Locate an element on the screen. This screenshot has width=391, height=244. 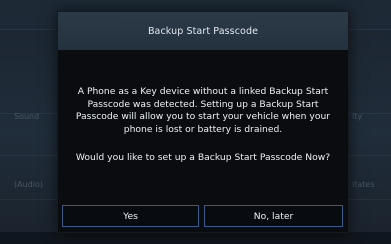
background-label: ity is located at coordinates (357, 116).